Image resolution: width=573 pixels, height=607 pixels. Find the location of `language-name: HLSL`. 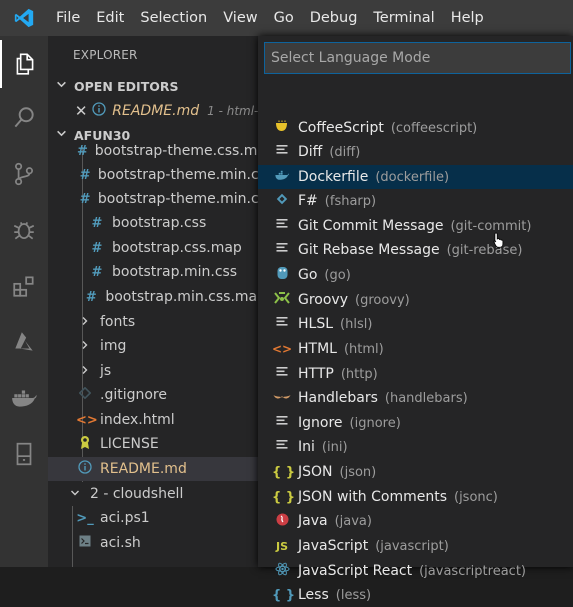

language-name: HLSL is located at coordinates (316, 324).